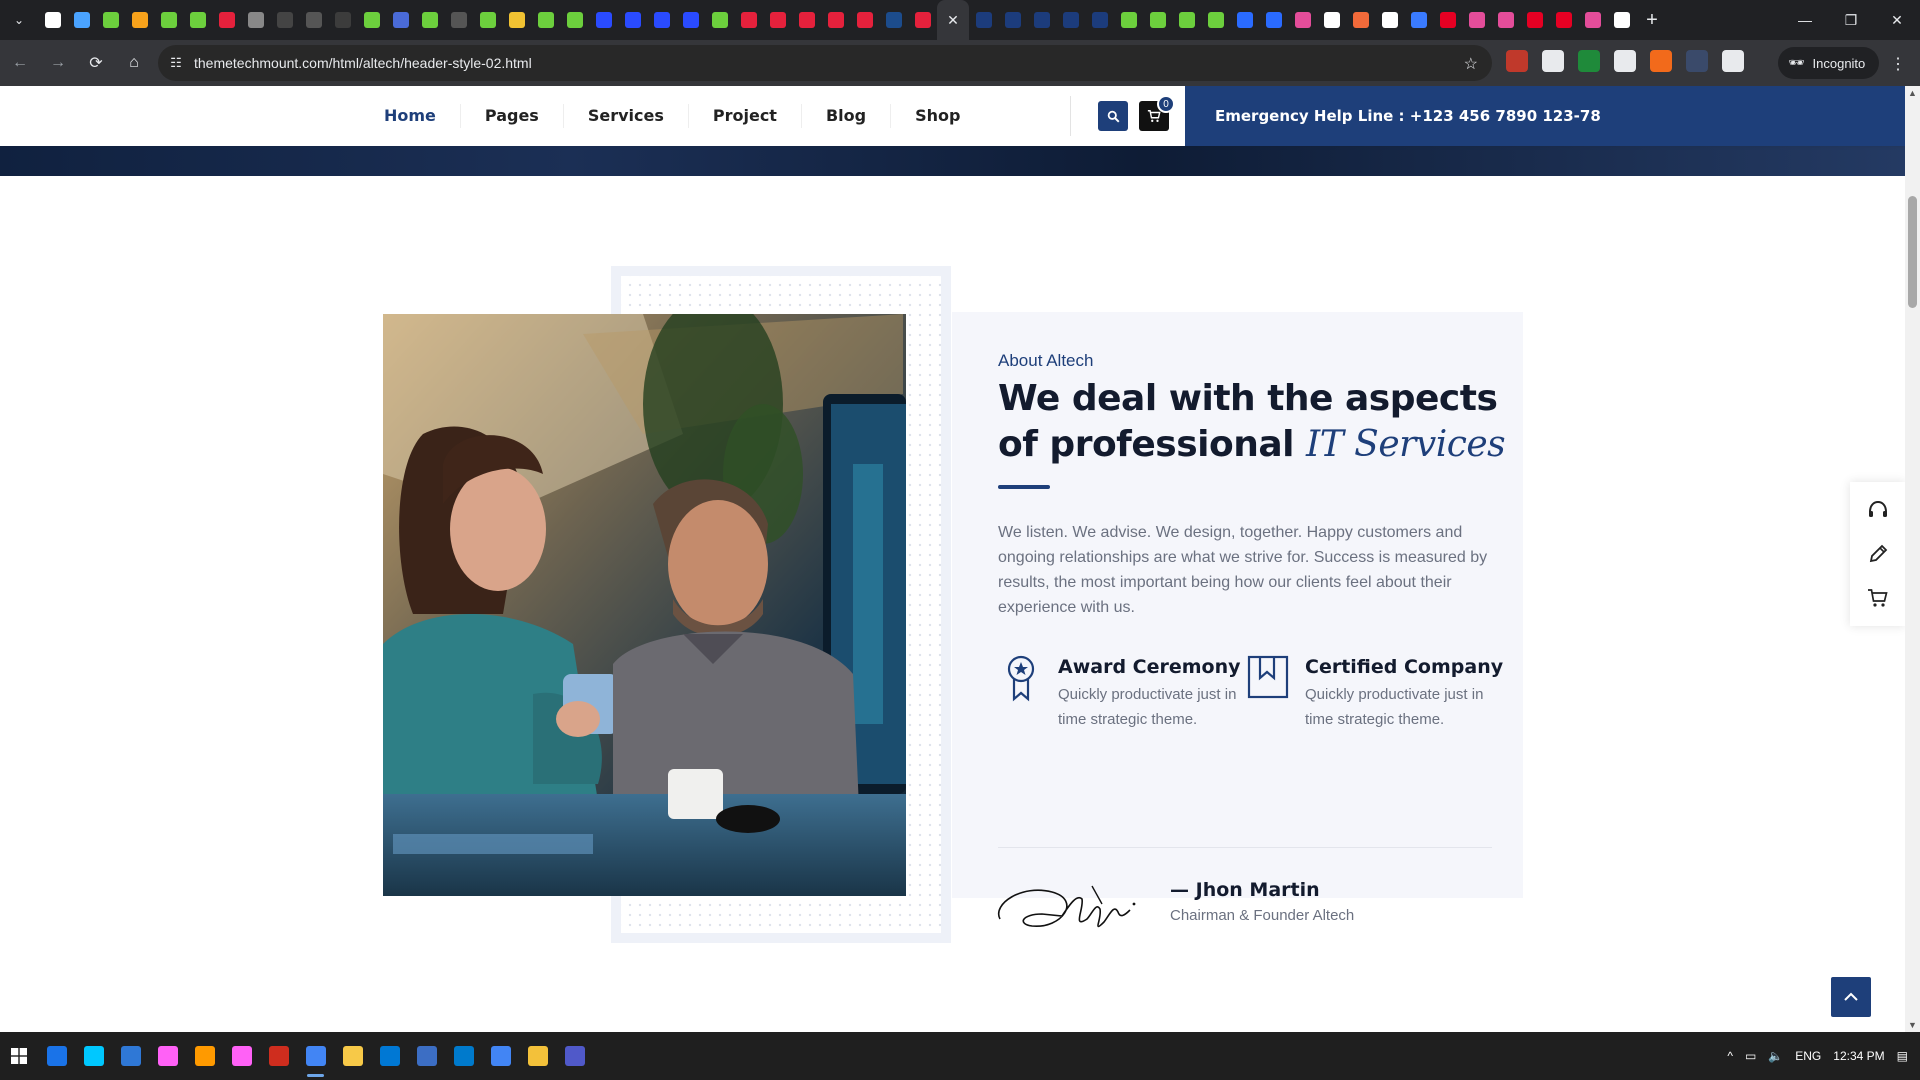 The width and height of the screenshot is (1920, 1080). I want to click on back-button: ←, so click(20, 63).